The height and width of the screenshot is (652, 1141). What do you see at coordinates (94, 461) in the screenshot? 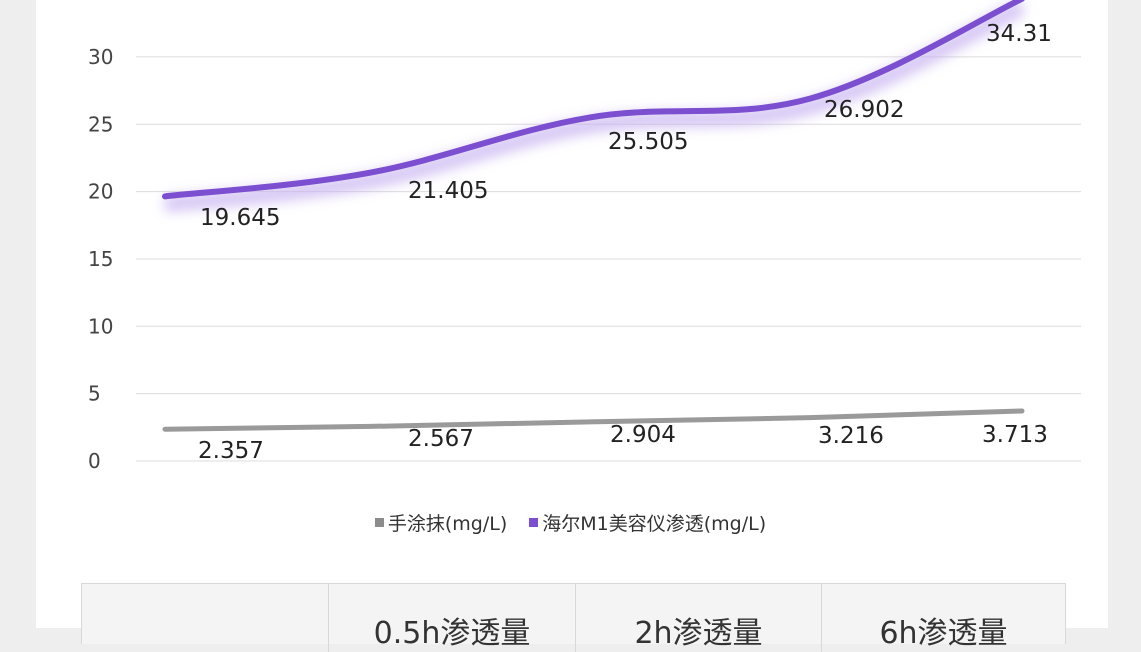
I see `y-tick-label: 0` at bounding box center [94, 461].